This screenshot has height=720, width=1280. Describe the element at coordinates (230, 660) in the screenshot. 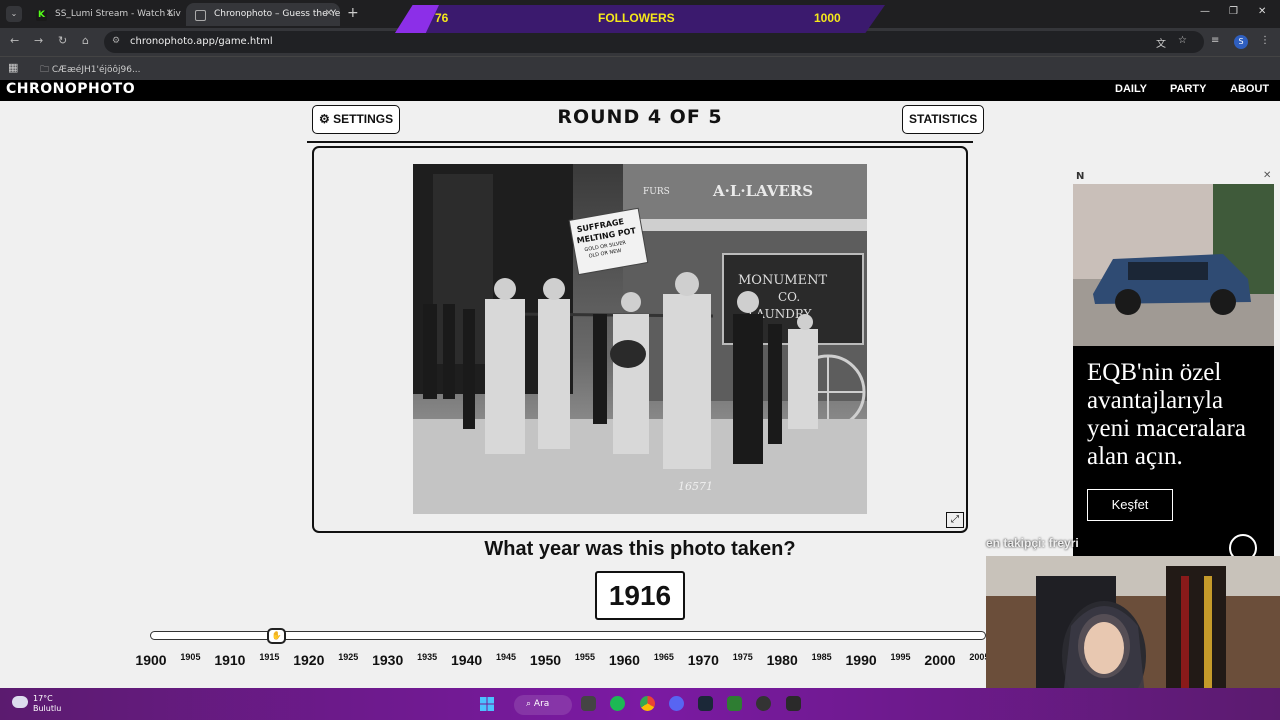

I see `year-tick-major: 1910` at that location.